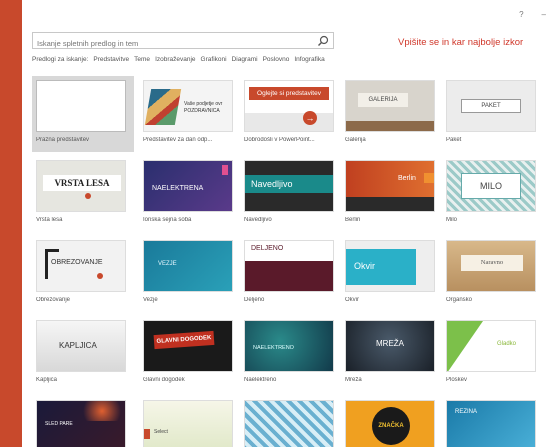  I want to click on template-title: Select, so click(161, 432).